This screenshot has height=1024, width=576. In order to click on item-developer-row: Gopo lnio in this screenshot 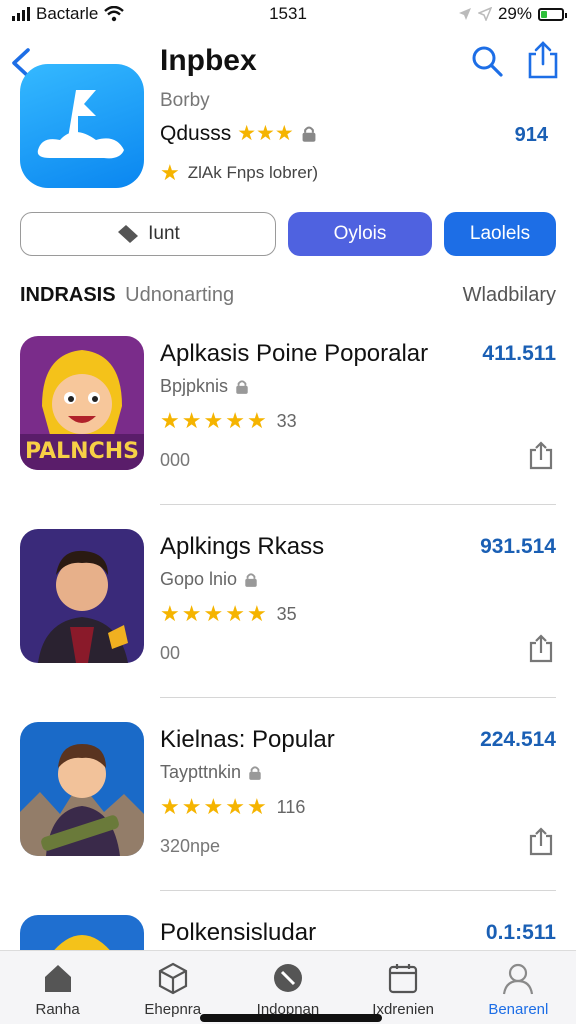, I will do `click(209, 579)`.